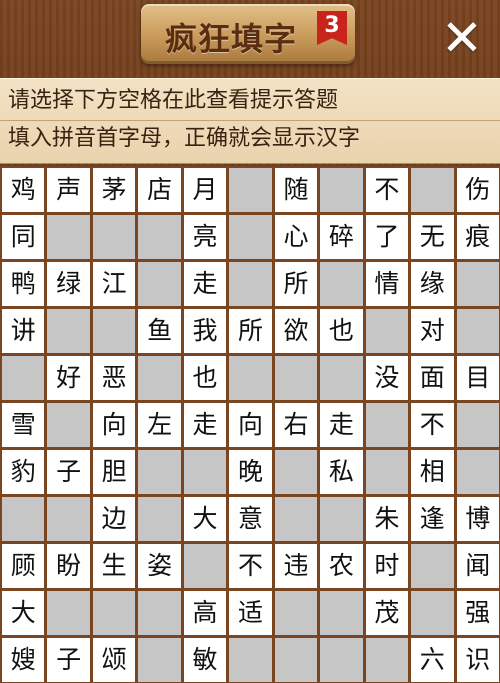  What do you see at coordinates (477, 613) in the screenshot?
I see `grid-cell: 强` at bounding box center [477, 613].